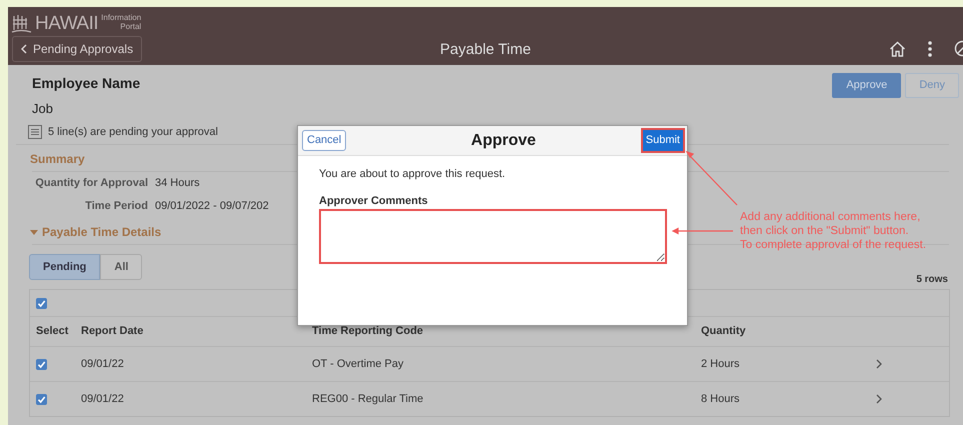 The height and width of the screenshot is (425, 963). Describe the element at coordinates (133, 132) in the screenshot. I see `pending-note: 5 line(s) are pending your approval` at that location.